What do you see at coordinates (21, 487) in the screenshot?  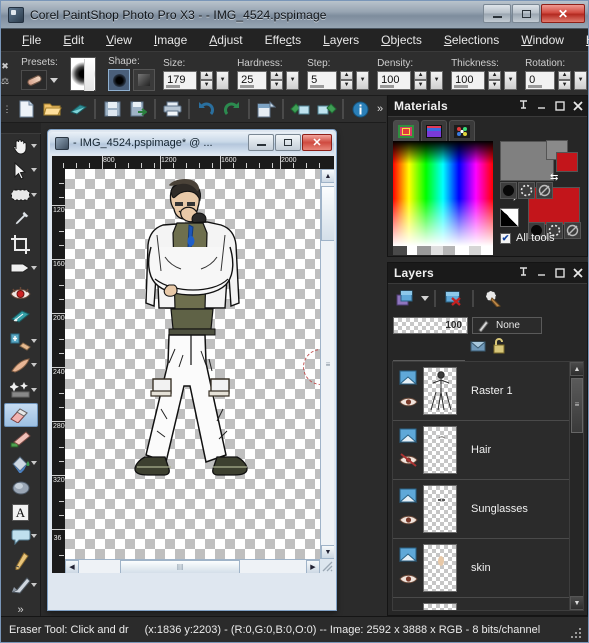 I see `smudge-tool` at bounding box center [21, 487].